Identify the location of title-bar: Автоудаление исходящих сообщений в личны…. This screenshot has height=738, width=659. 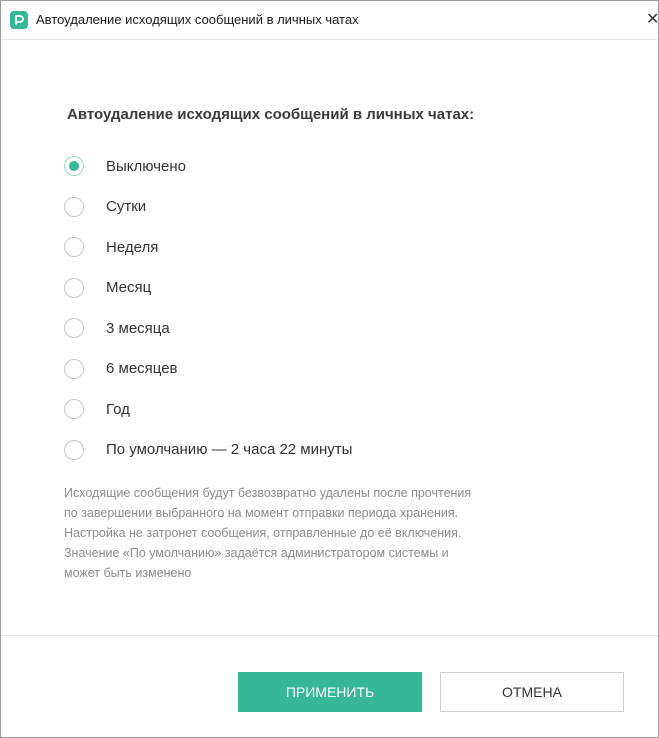
(329, 20).